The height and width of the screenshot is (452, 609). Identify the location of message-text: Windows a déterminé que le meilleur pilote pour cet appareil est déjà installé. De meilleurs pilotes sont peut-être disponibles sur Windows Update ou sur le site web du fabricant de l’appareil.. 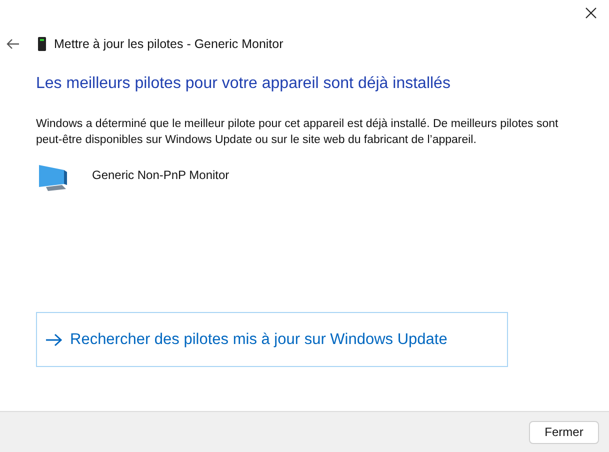
(298, 132).